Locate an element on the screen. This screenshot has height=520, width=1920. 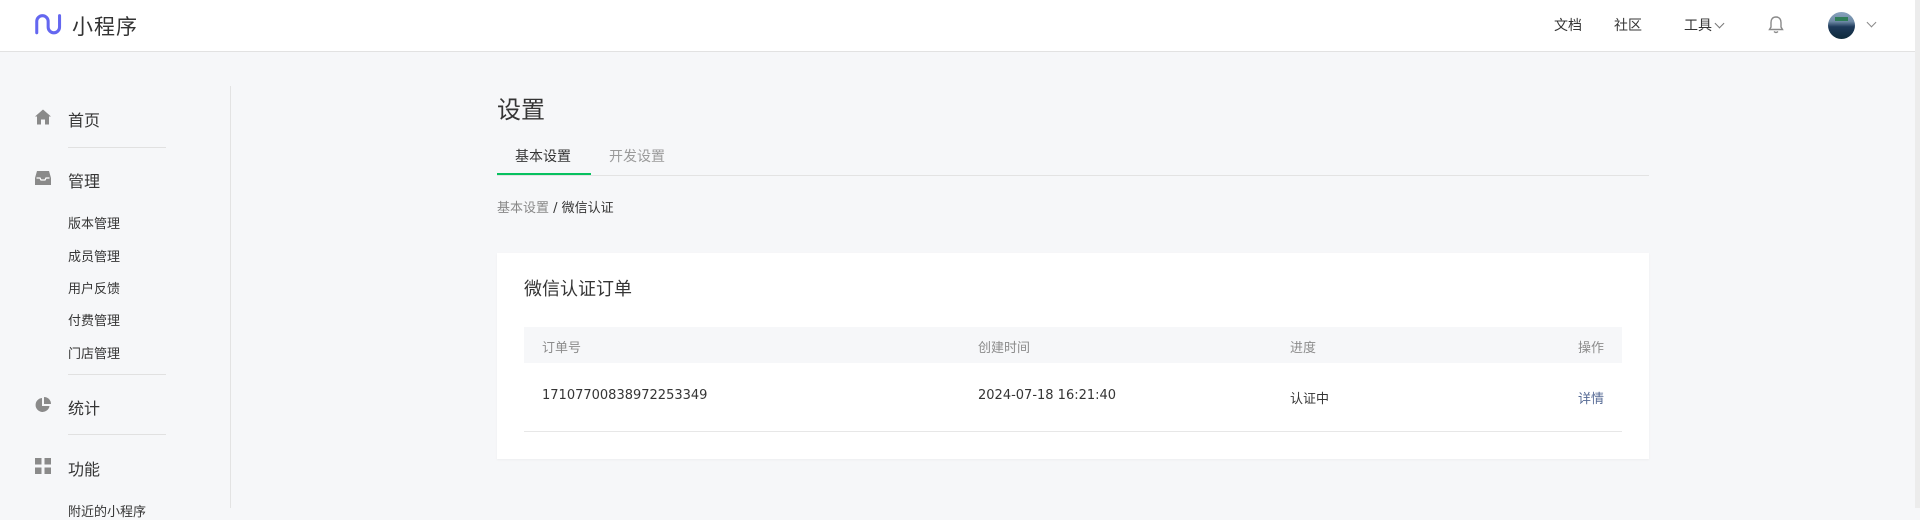
sidebar-item-label: 统计 is located at coordinates (84, 408).